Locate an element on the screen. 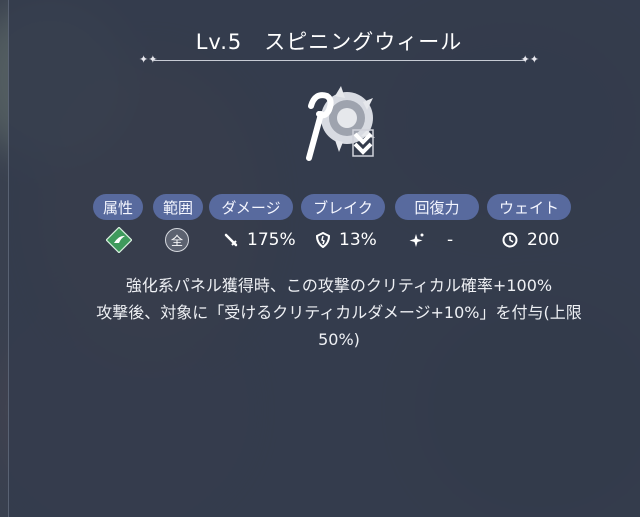  stat-values: 全 175% 13% - 200 is located at coordinates (324, 240).